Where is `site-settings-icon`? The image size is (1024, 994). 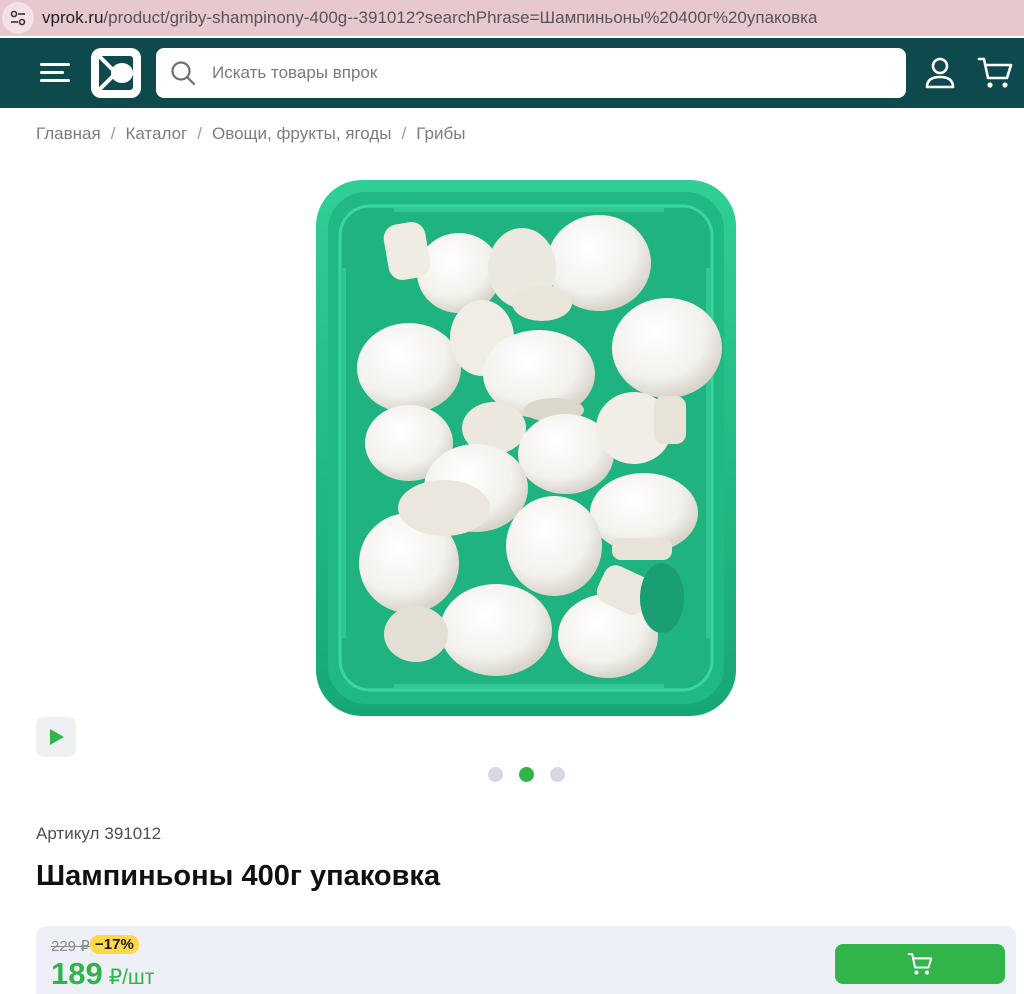
site-settings-icon is located at coordinates (18, 18).